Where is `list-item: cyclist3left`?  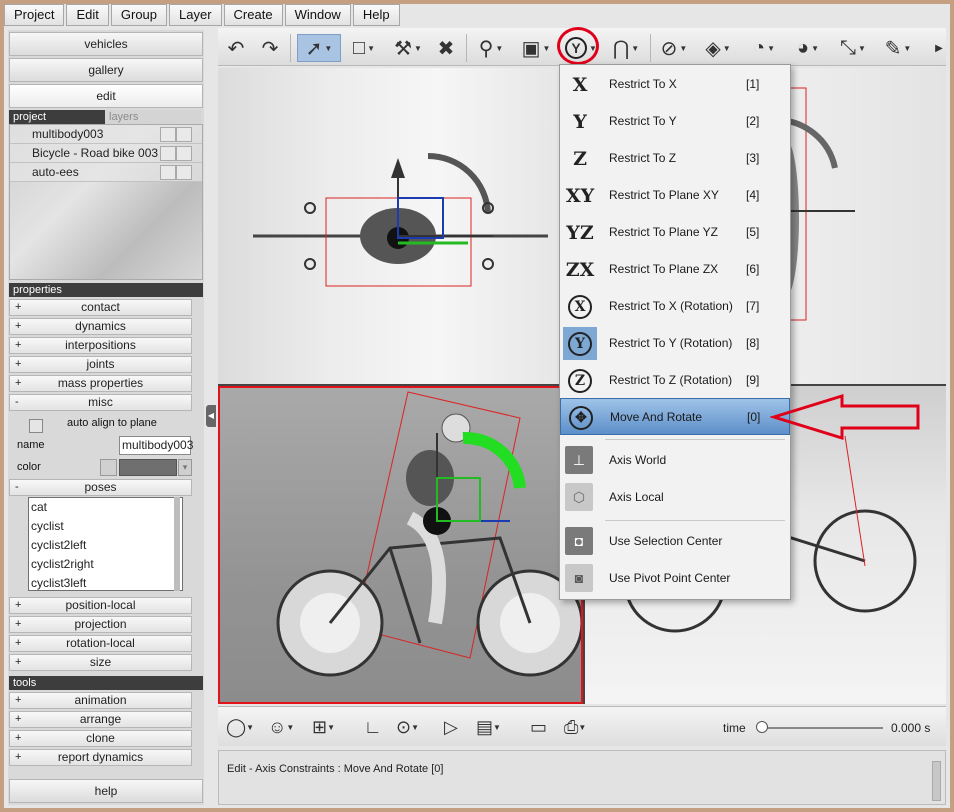
list-item: cyclist3left is located at coordinates (105, 582).